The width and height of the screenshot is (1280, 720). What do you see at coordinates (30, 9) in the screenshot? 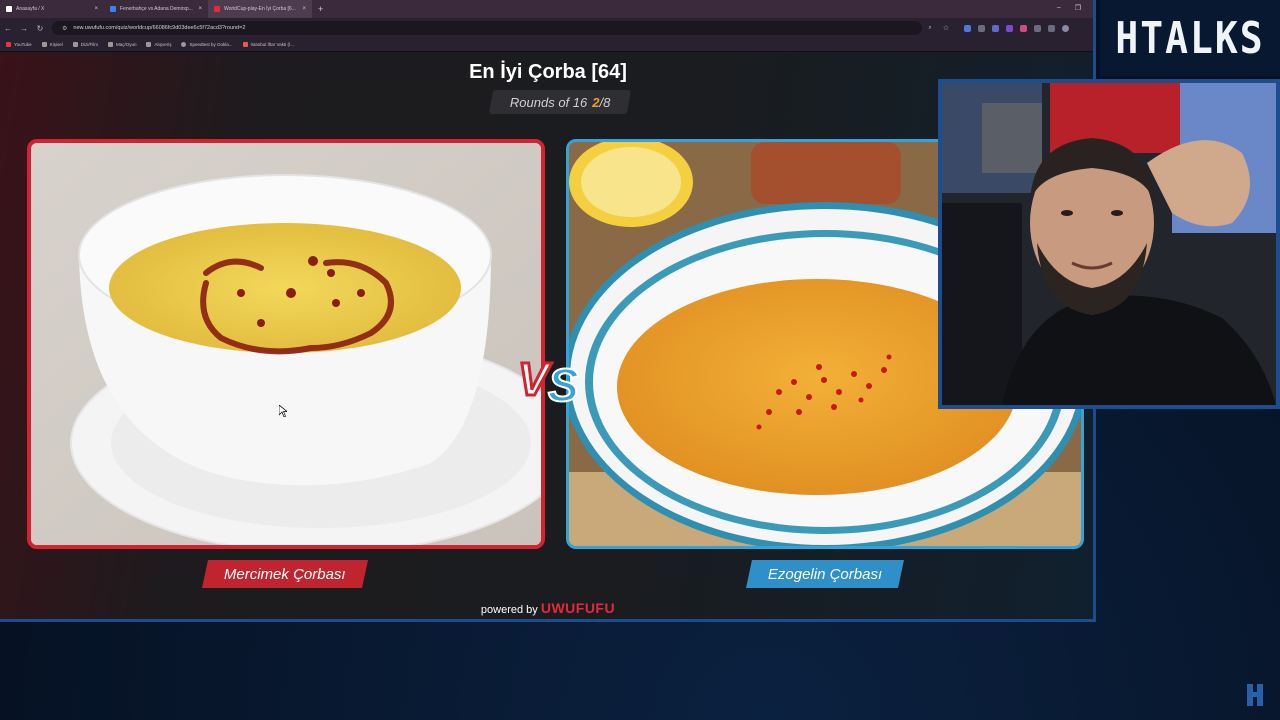
I see `tab-label: Anasayfa / X` at bounding box center [30, 9].